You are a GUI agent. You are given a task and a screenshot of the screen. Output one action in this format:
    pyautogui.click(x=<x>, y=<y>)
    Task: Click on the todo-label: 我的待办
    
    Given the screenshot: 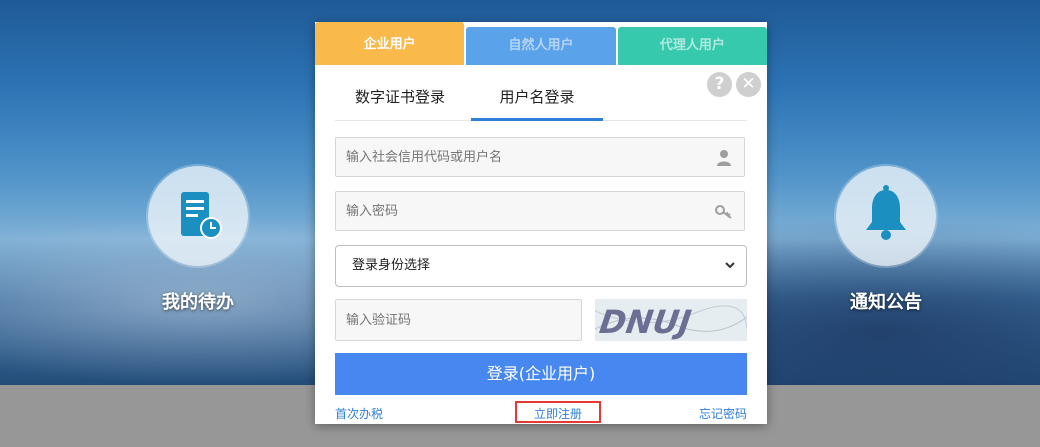 What is the action you would take?
    pyautogui.click(x=198, y=302)
    